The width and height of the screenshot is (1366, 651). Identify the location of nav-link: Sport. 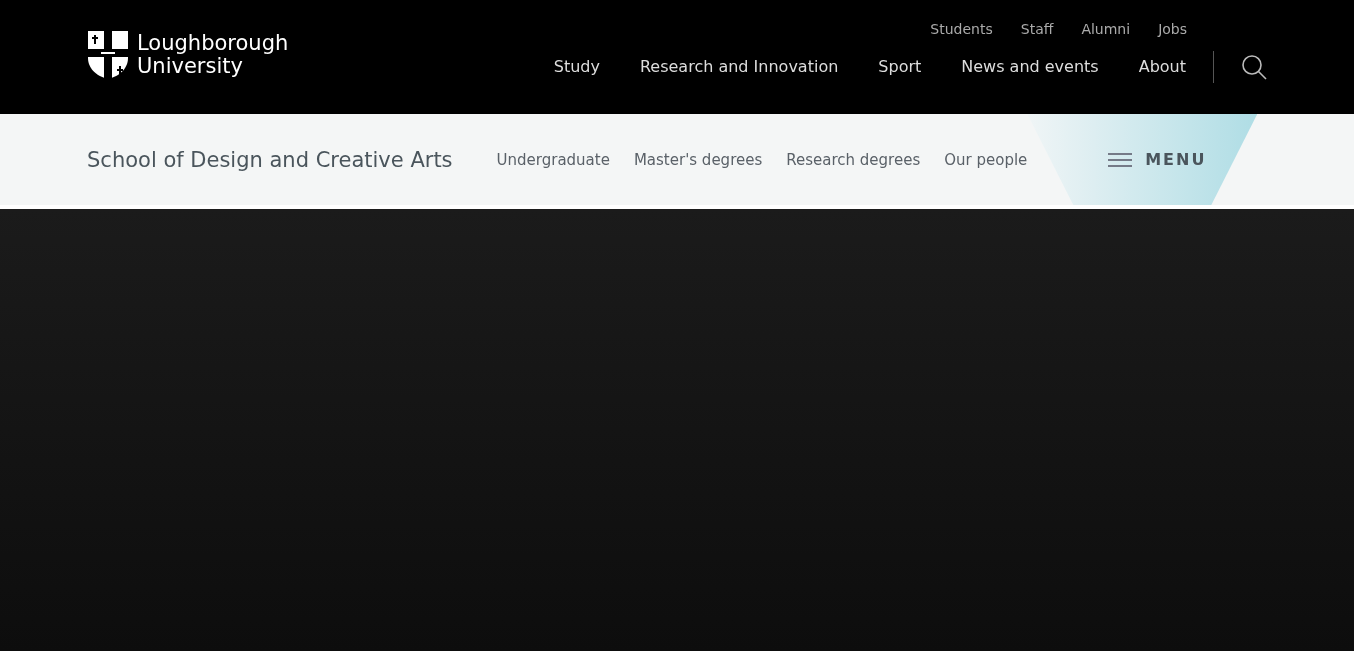
(900, 67).